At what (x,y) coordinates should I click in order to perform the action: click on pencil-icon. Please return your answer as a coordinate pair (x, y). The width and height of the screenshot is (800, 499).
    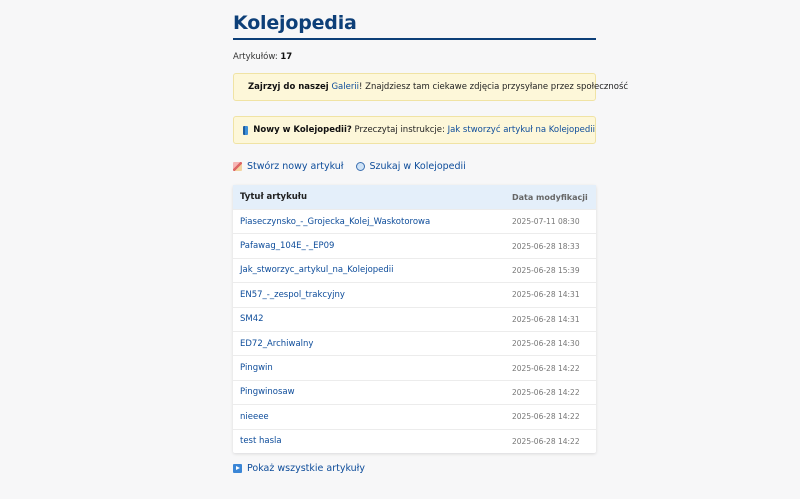
    Looking at the image, I should click on (237, 166).